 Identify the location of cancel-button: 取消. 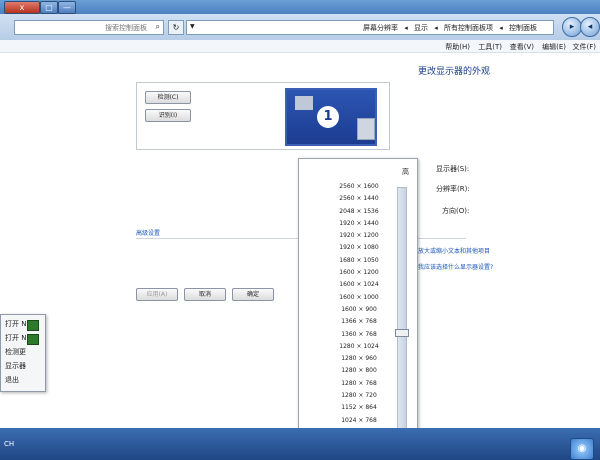
(205, 294).